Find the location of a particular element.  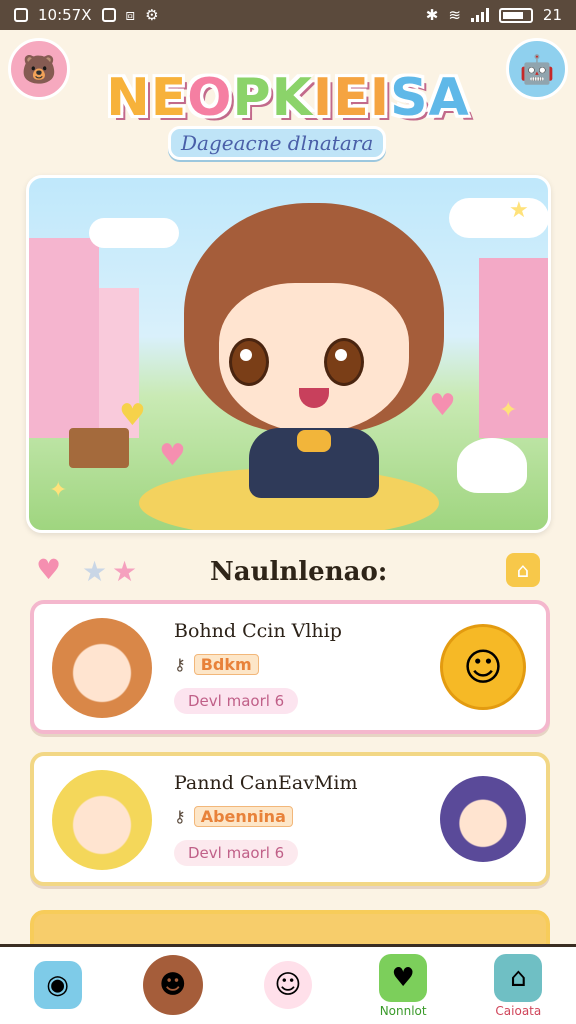

card-title: Pannd CanEavMim is located at coordinates (266, 783).